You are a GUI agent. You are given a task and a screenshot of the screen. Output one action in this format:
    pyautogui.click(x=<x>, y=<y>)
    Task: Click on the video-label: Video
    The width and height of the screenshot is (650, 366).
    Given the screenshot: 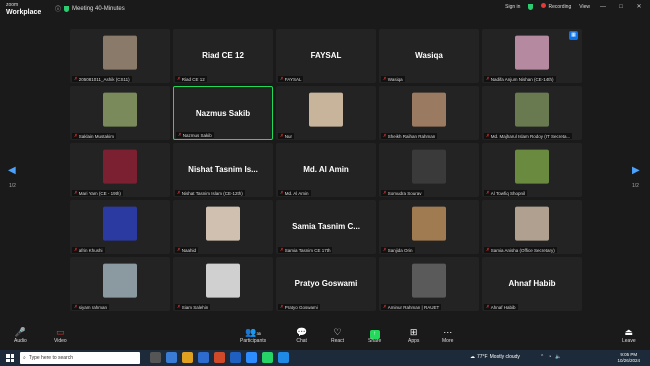 What is the action you would take?
    pyautogui.click(x=60, y=341)
    